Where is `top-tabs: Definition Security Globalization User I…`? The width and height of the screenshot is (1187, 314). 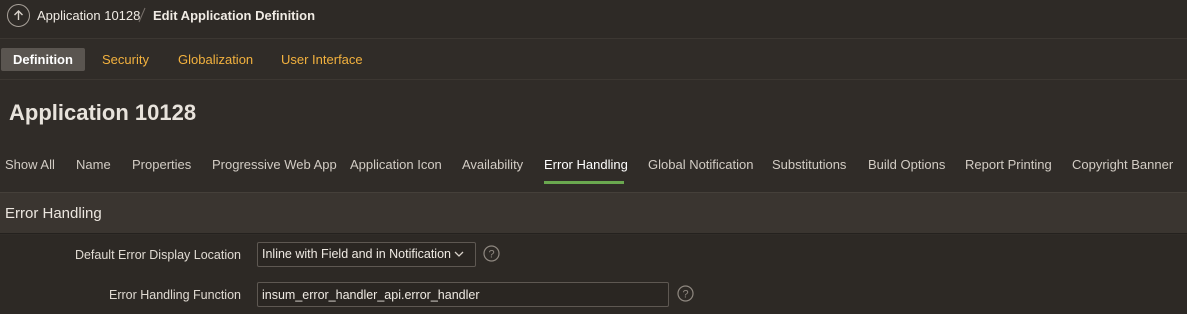 top-tabs: Definition Security Globalization User I… is located at coordinates (593, 60).